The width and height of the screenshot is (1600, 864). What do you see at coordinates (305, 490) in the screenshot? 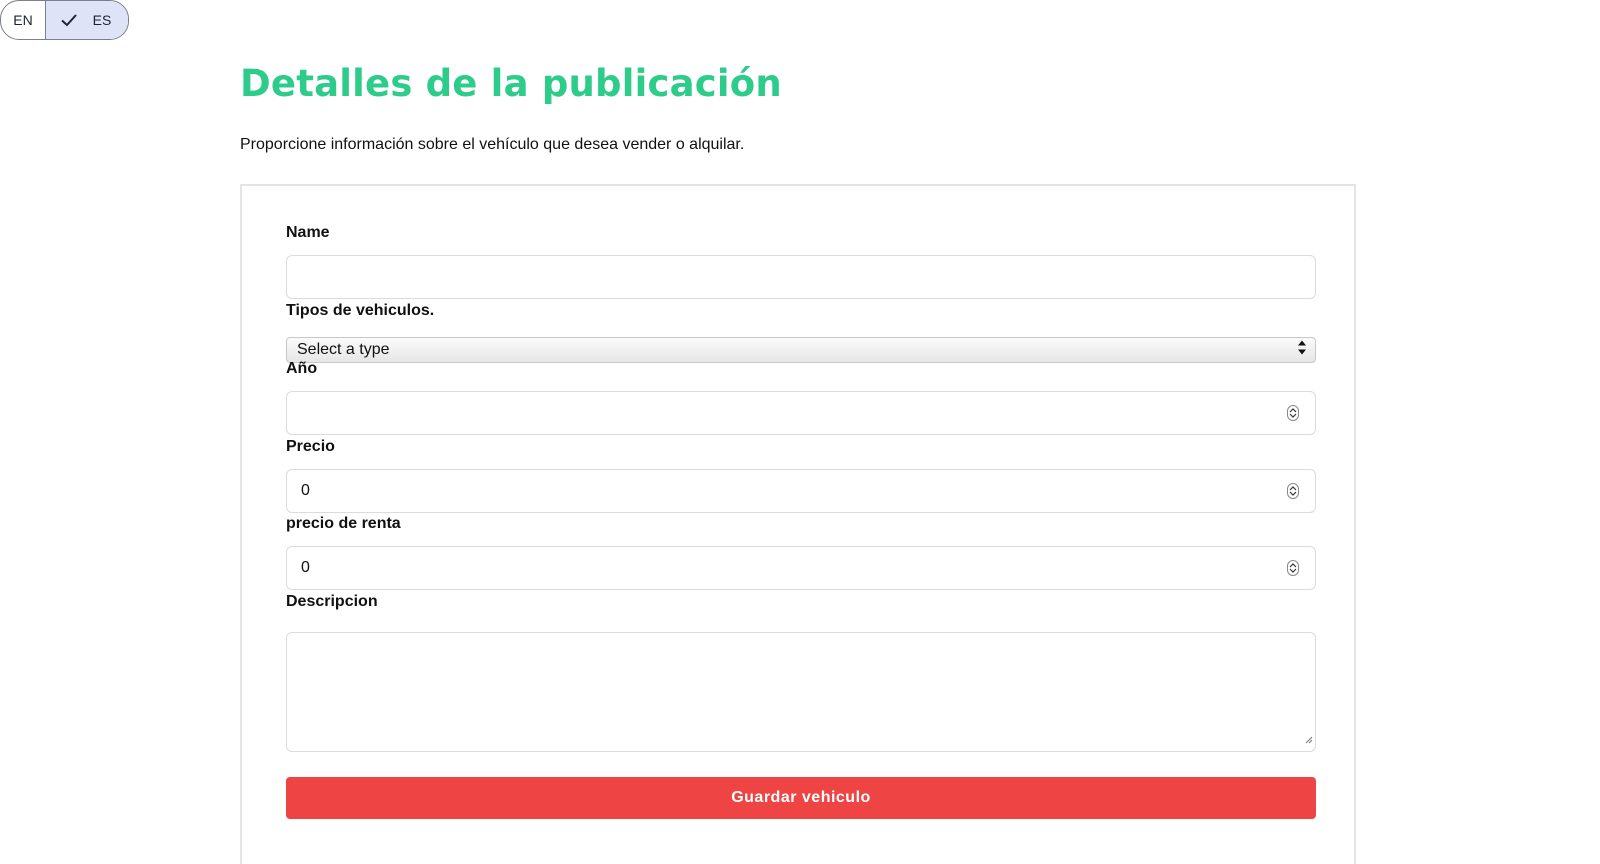
I see `price-input-value: 0` at bounding box center [305, 490].